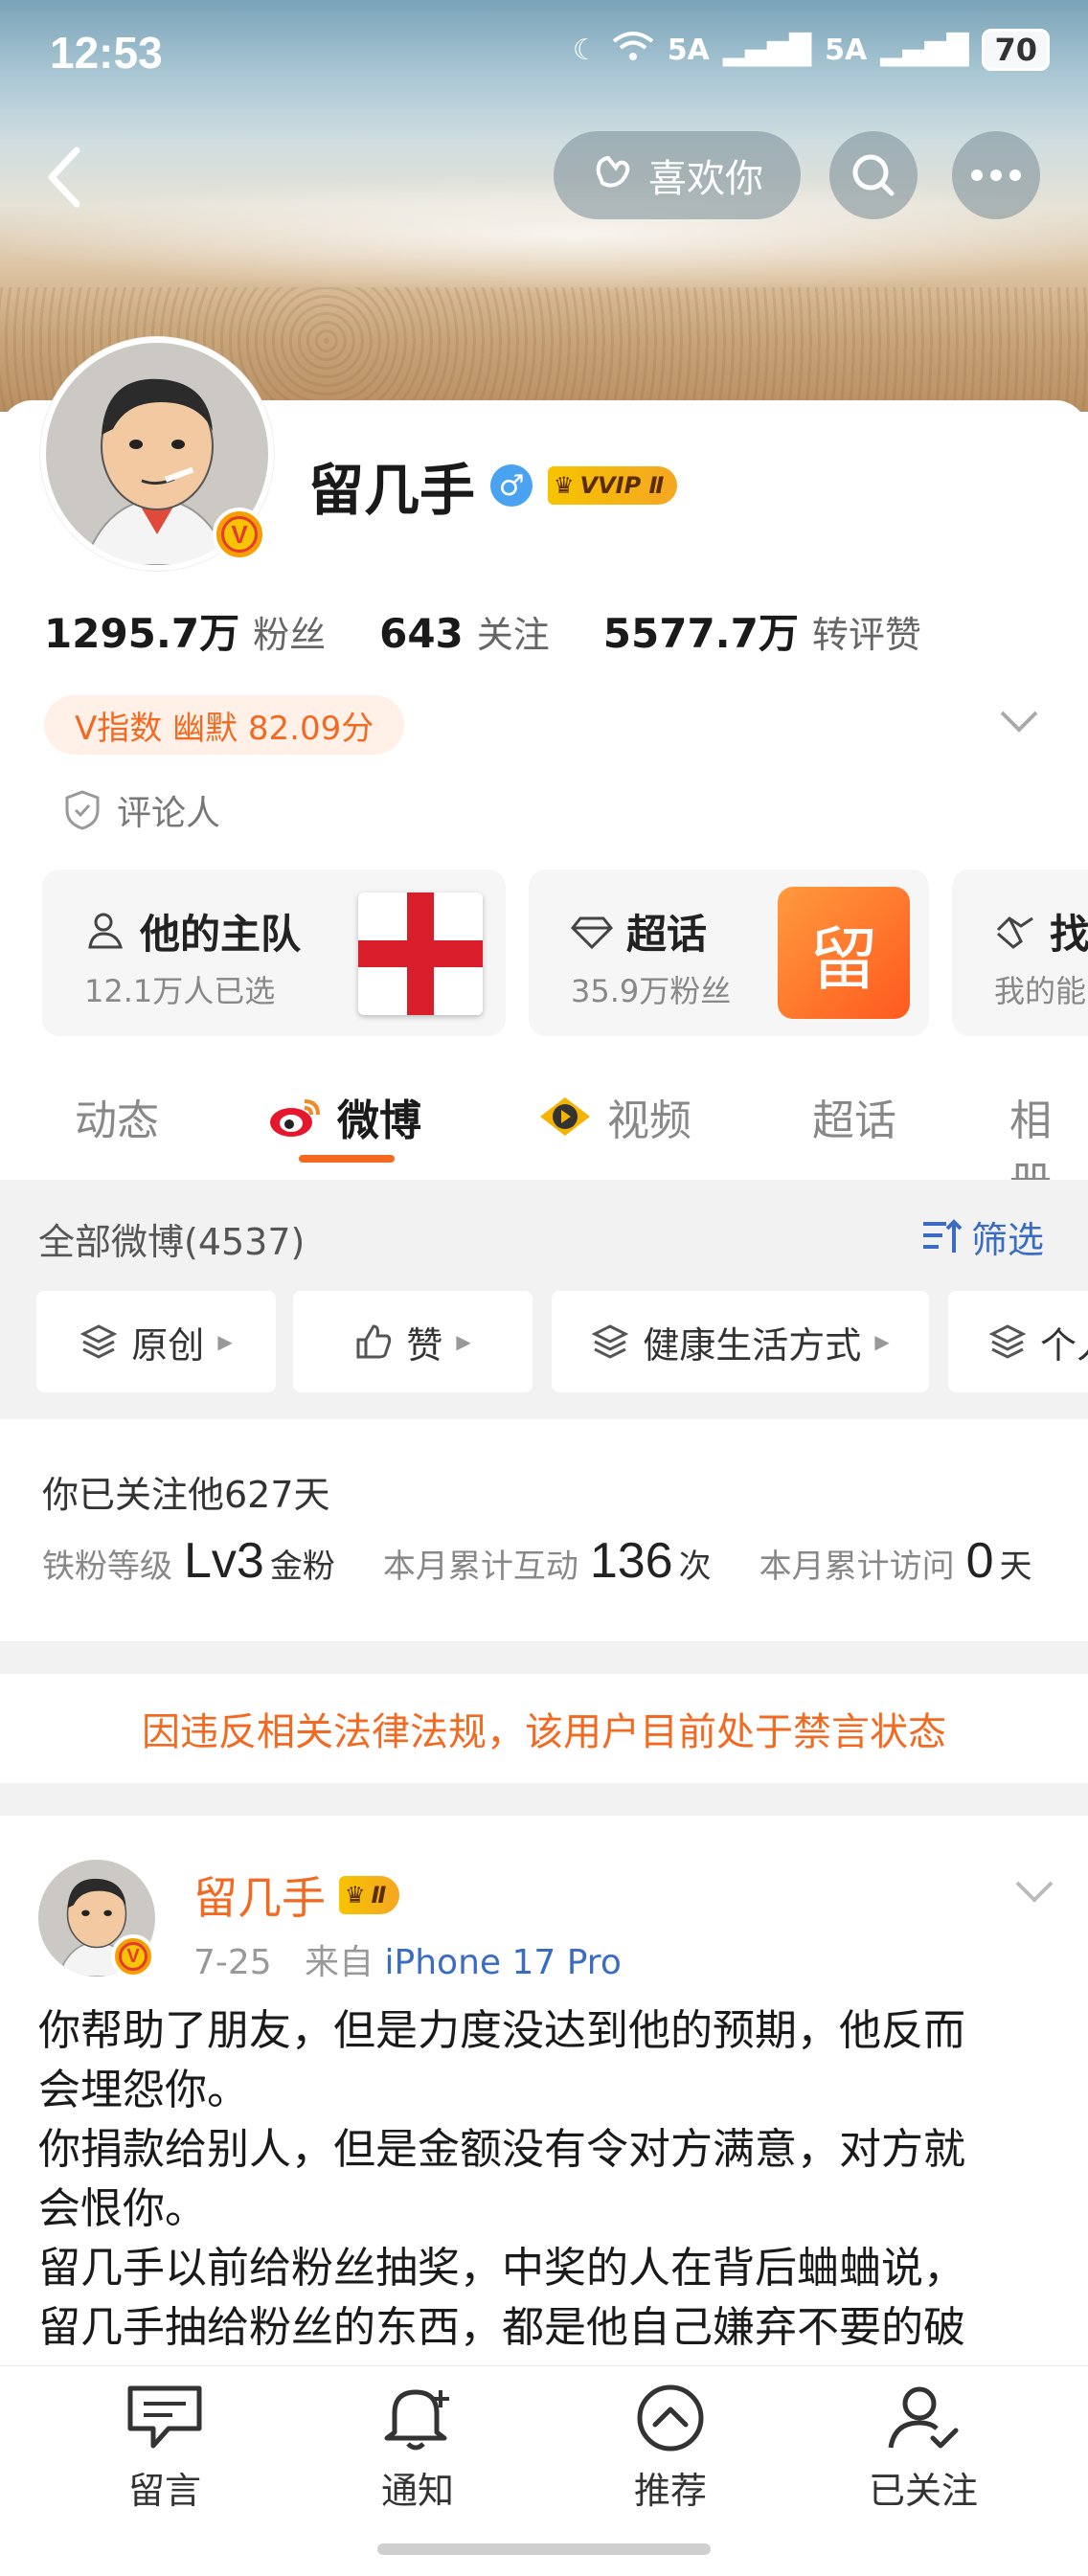  I want to click on followed-days: 你已关注他627天, so click(186, 1495).